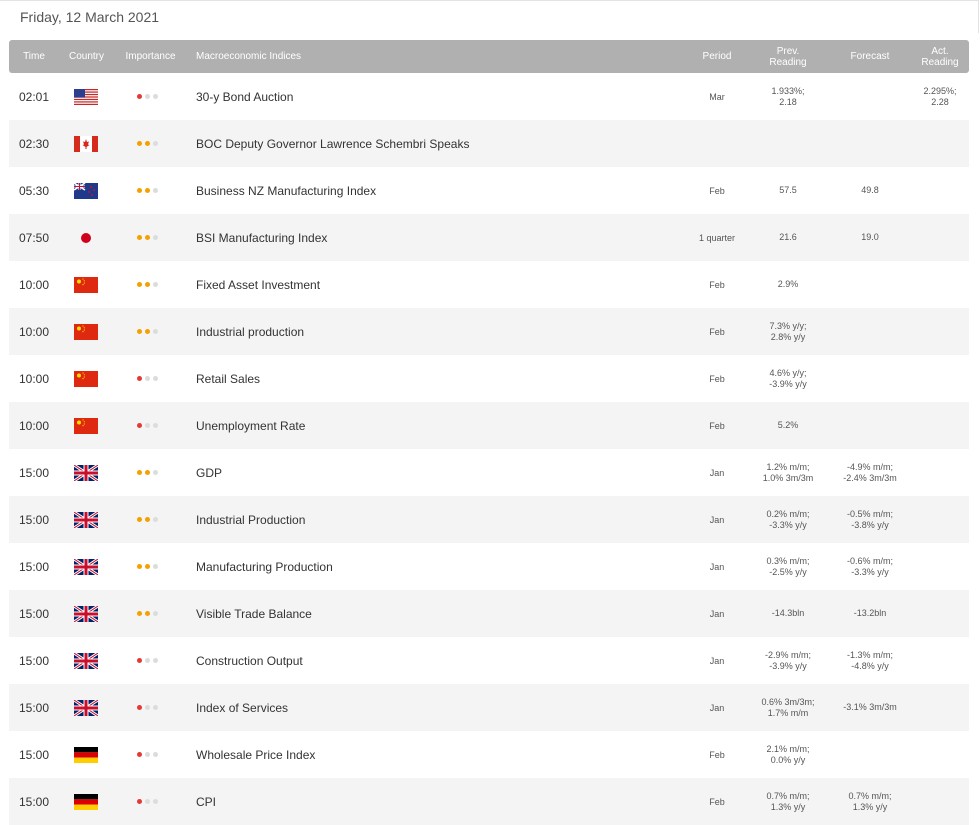  Describe the element at coordinates (34, 331) in the screenshot. I see `event-time: 10:00` at that location.